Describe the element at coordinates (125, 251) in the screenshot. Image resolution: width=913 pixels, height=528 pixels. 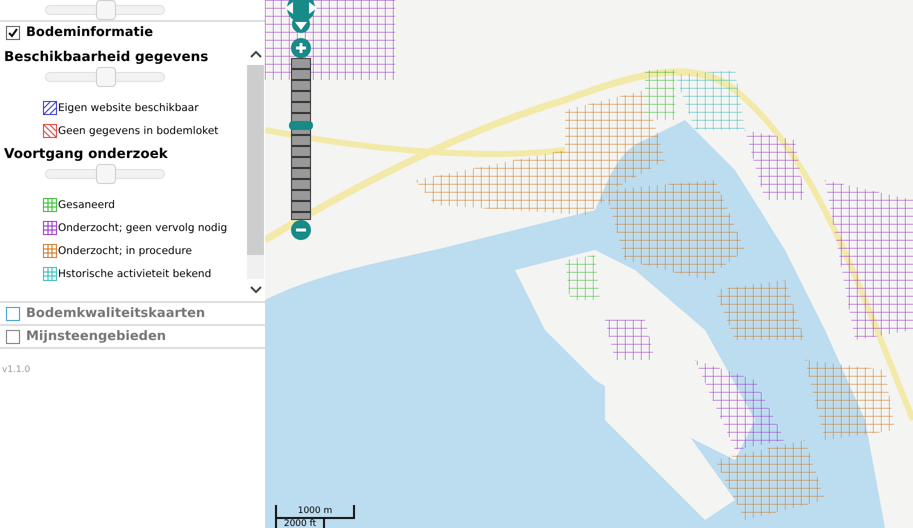
I see `legend-label: Onderzocht; in procedure` at that location.